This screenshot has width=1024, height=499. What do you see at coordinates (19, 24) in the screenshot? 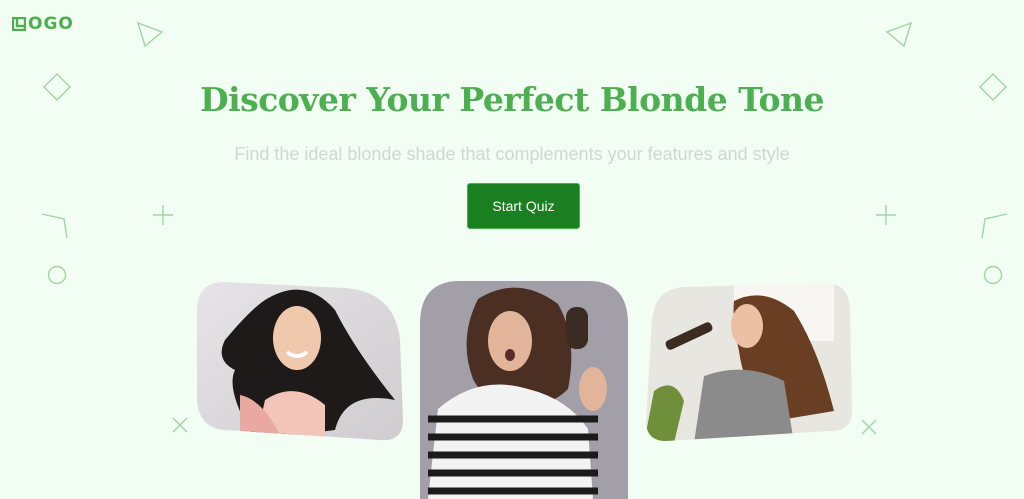
I see `logo-mark-icon` at bounding box center [19, 24].